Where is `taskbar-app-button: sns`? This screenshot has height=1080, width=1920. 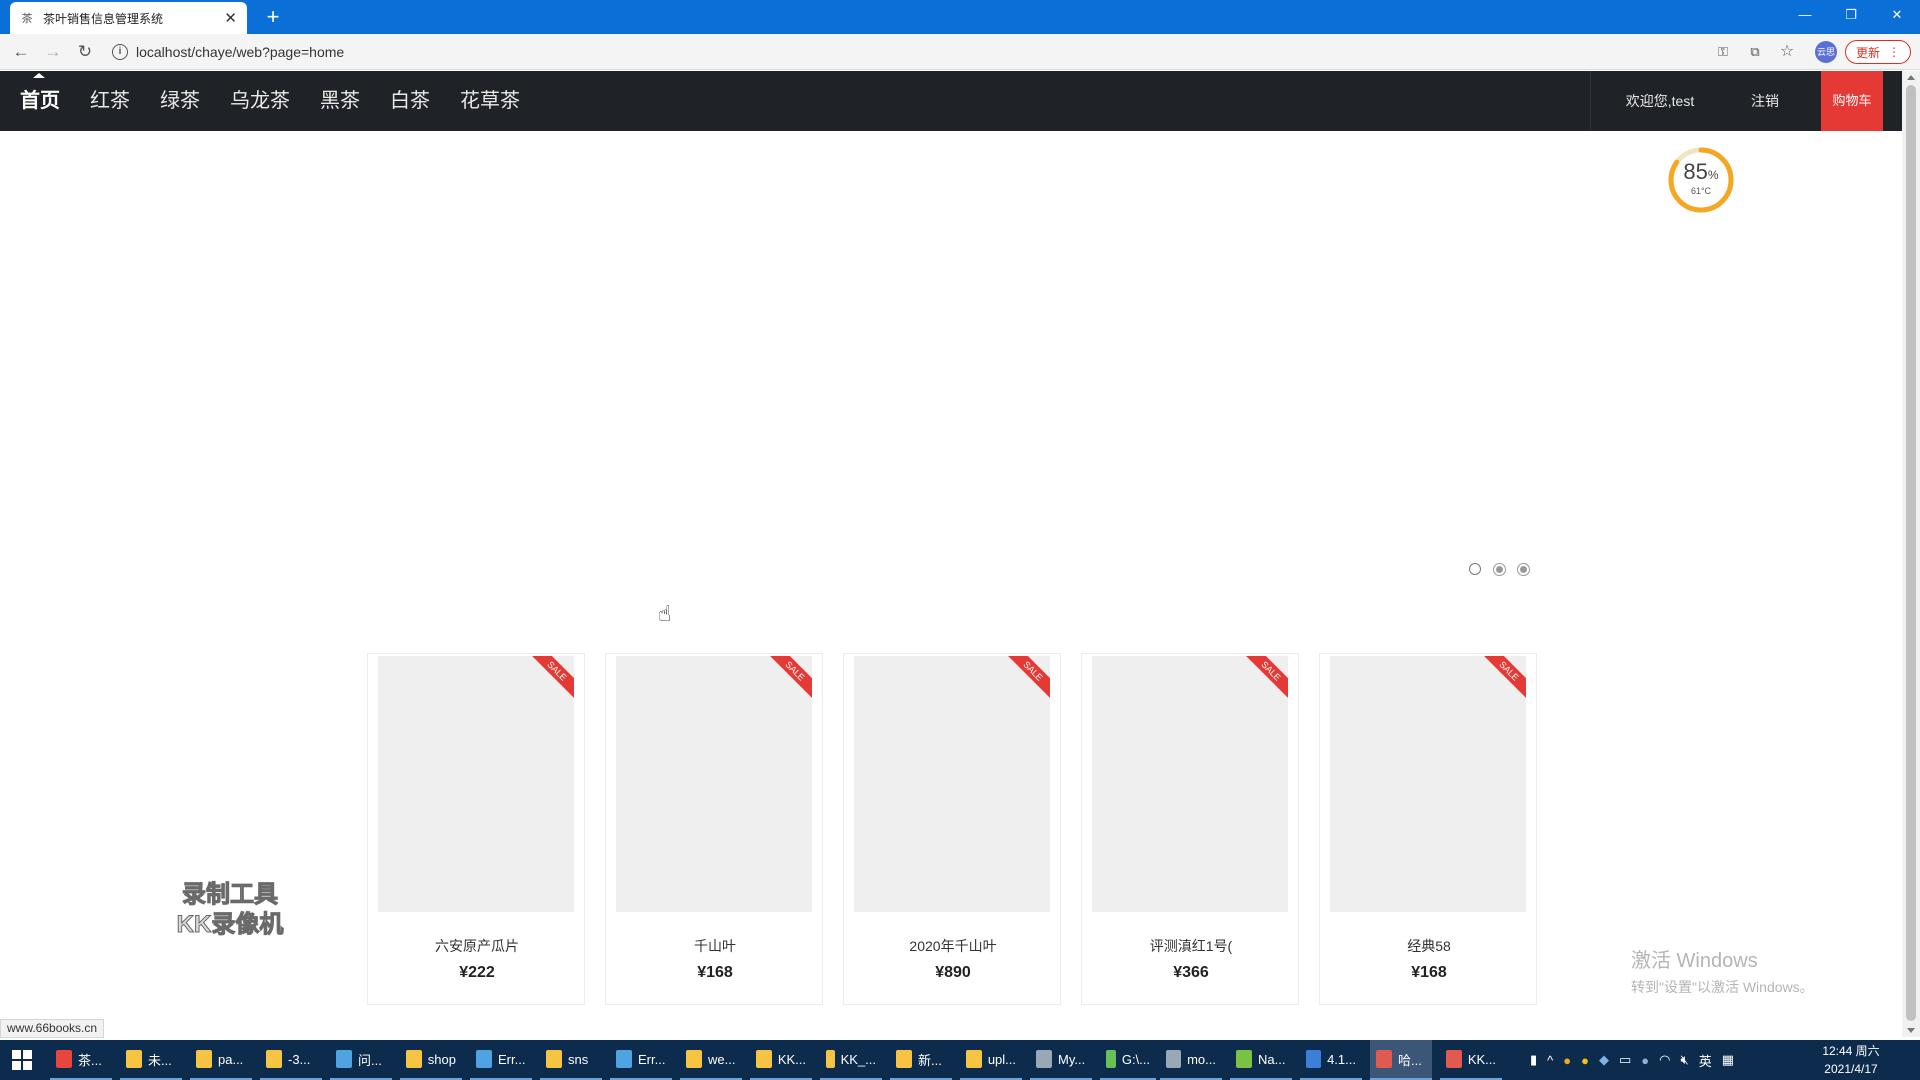
taskbar-app-button: sns is located at coordinates (571, 1060).